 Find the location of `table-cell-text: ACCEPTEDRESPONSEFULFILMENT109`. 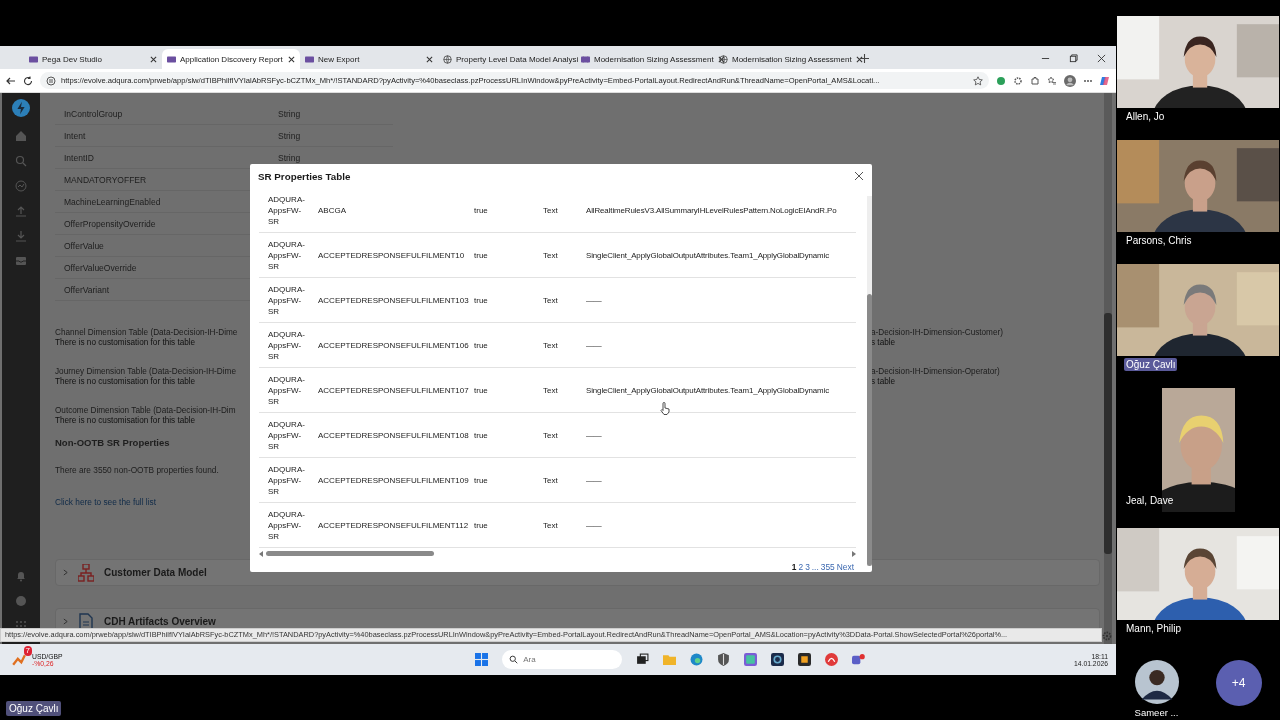

table-cell-text: ACCEPTEDRESPONSEFULFILMENT109 is located at coordinates (394, 480).